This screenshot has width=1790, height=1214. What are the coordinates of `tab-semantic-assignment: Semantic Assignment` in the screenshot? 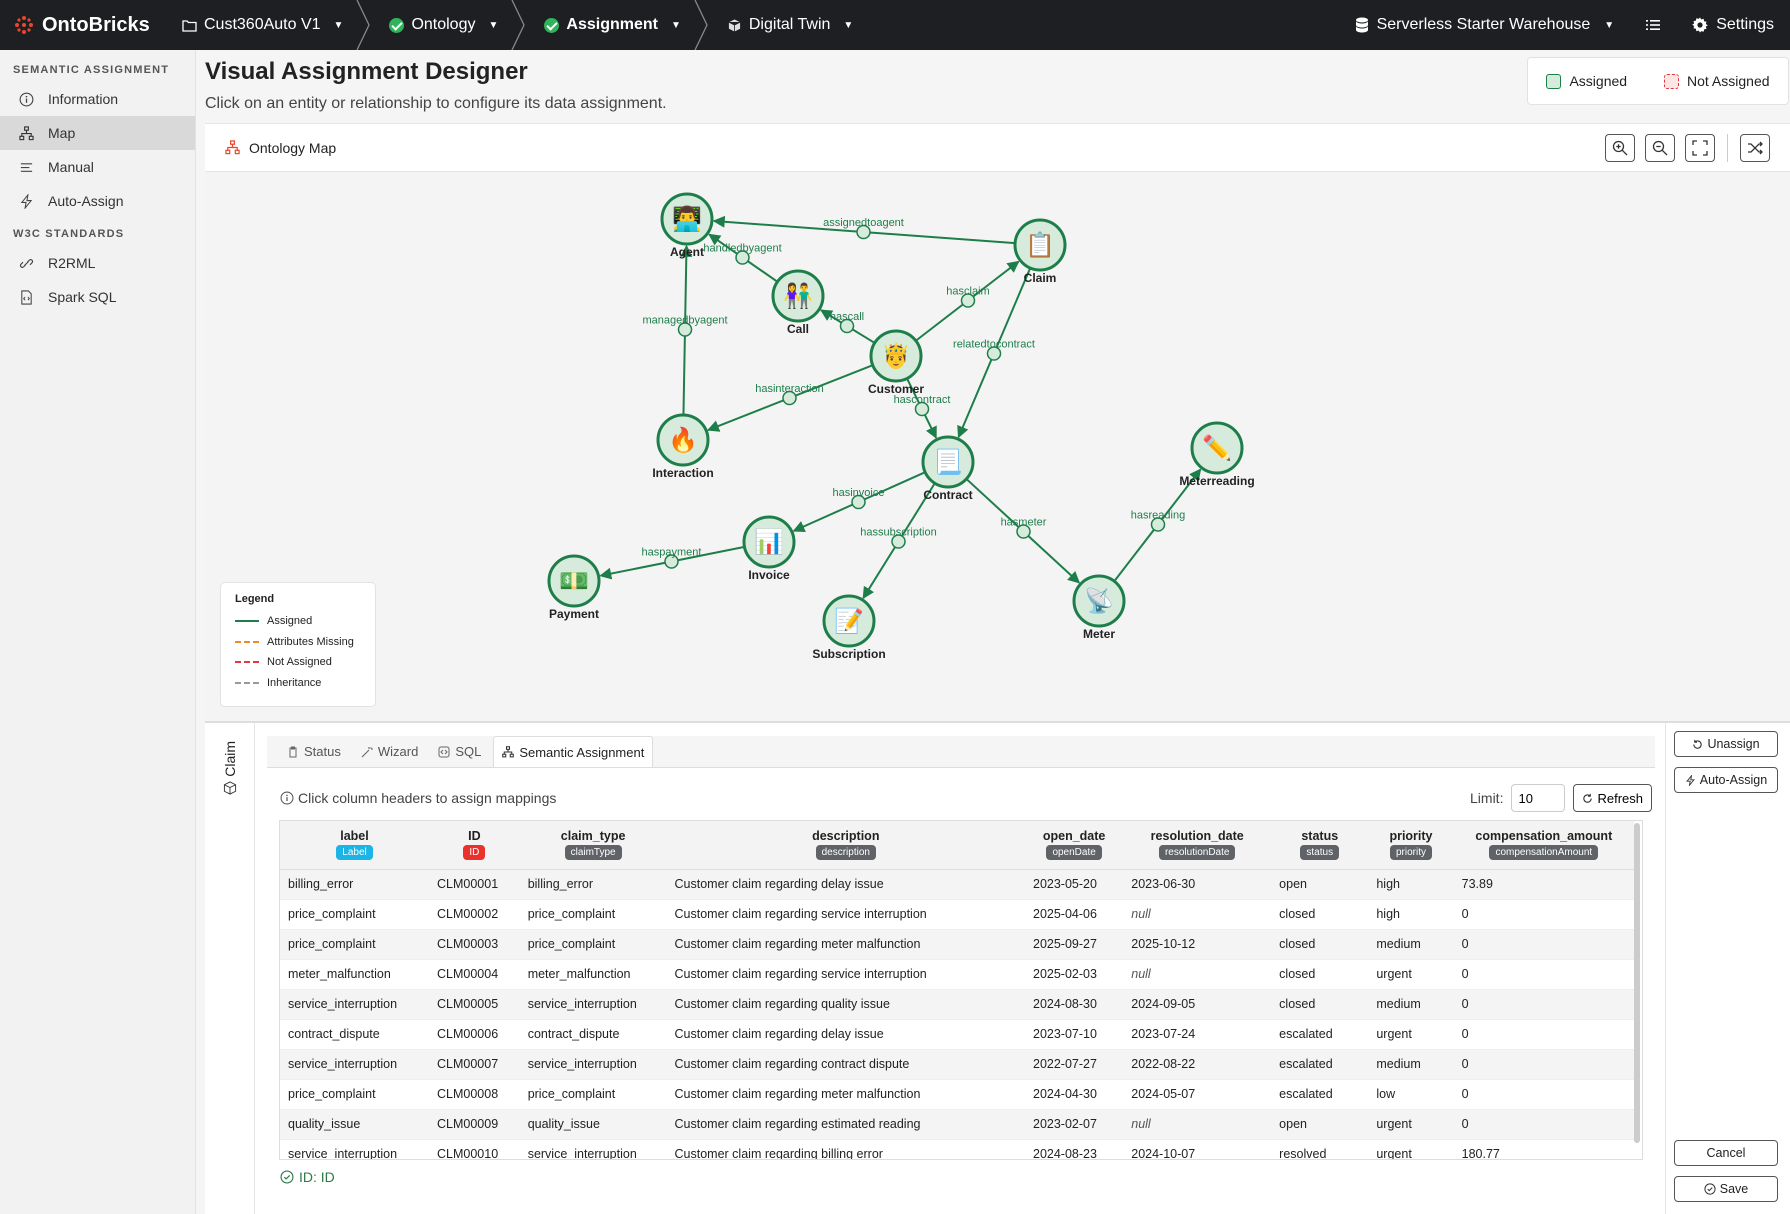 It's located at (573, 751).